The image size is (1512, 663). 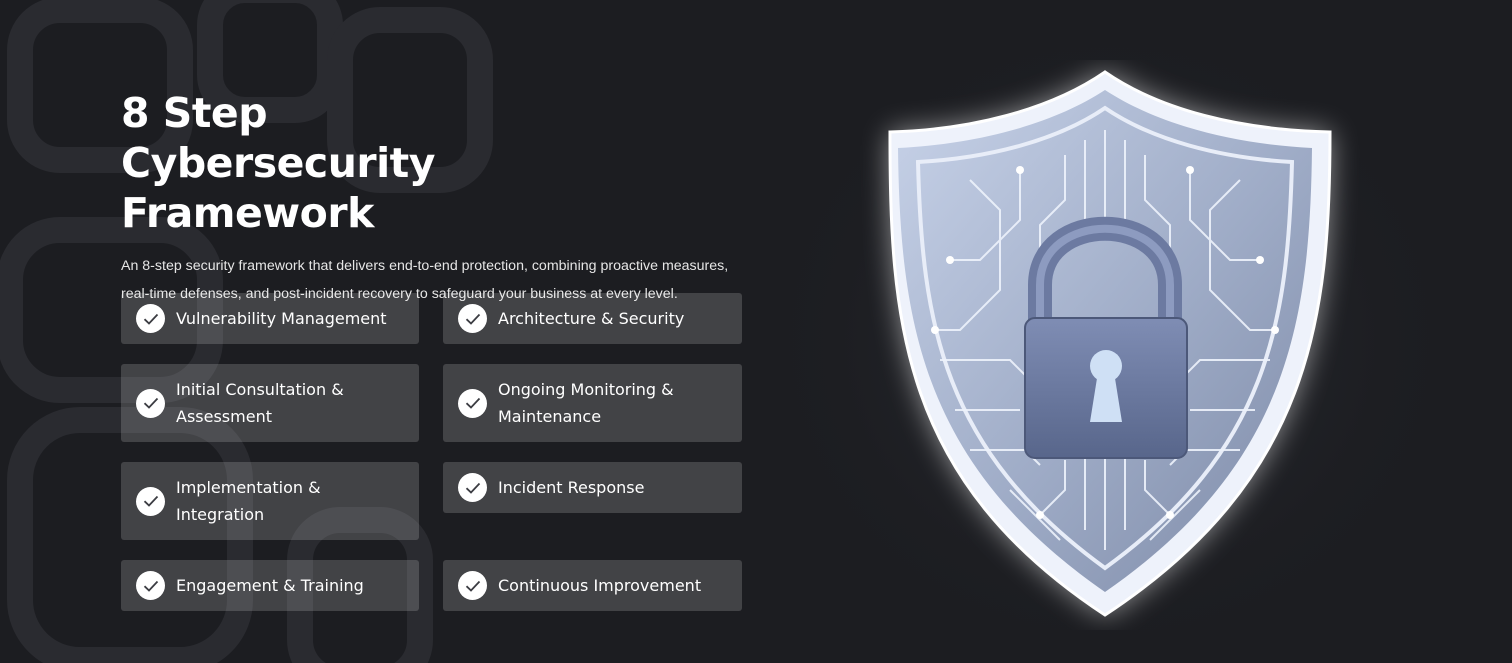 I want to click on step-label: Vulnerability Management, so click(x=281, y=318).